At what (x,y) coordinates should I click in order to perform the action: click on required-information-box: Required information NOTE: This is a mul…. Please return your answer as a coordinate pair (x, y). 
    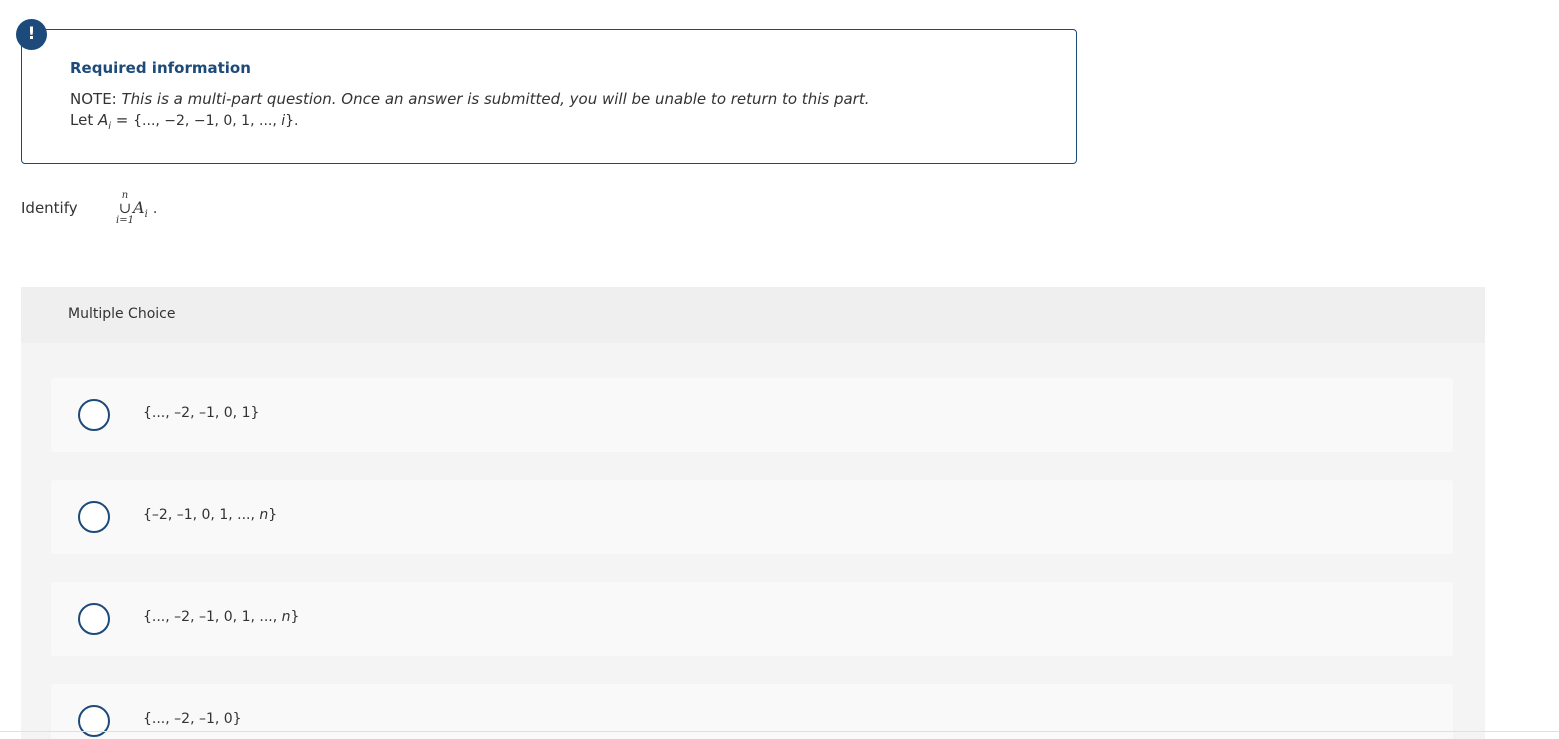
    Looking at the image, I should click on (549, 96).